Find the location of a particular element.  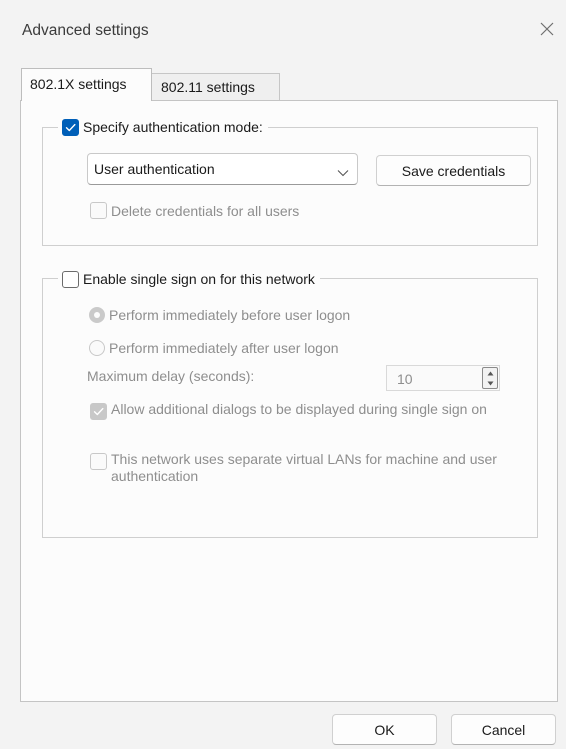

spinner-arrows is located at coordinates (490, 378).